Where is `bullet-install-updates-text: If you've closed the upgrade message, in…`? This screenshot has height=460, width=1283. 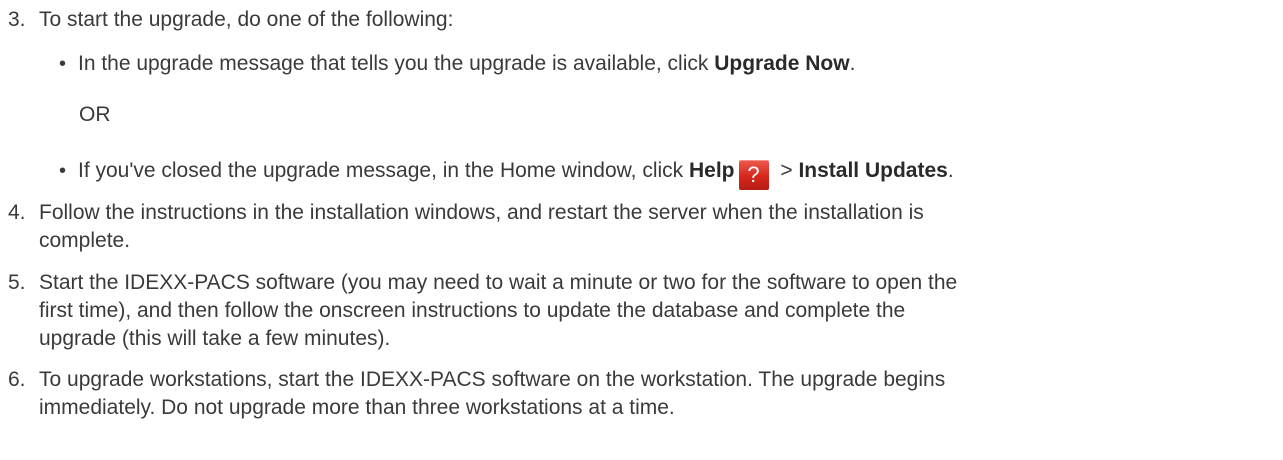 bullet-install-updates-text: If you've closed the upgrade message, in… is located at coordinates (383, 170).